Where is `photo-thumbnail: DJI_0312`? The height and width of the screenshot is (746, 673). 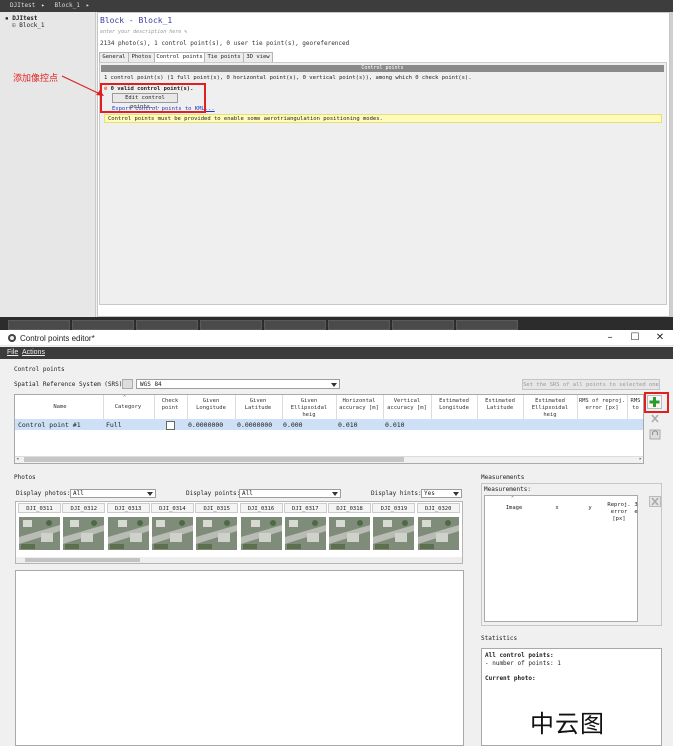 photo-thumbnail: DJI_0312 is located at coordinates (84, 530).